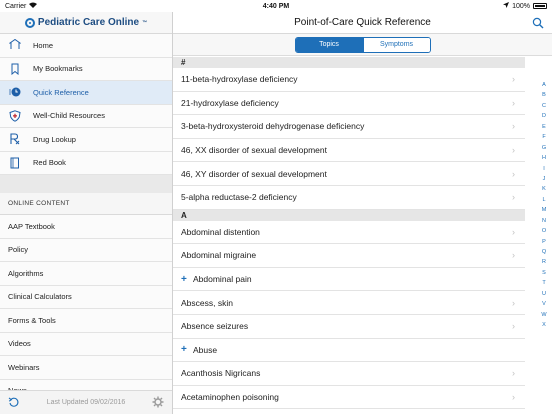 This screenshot has height=414, width=552. I want to click on section-divider, so click(86, 184).